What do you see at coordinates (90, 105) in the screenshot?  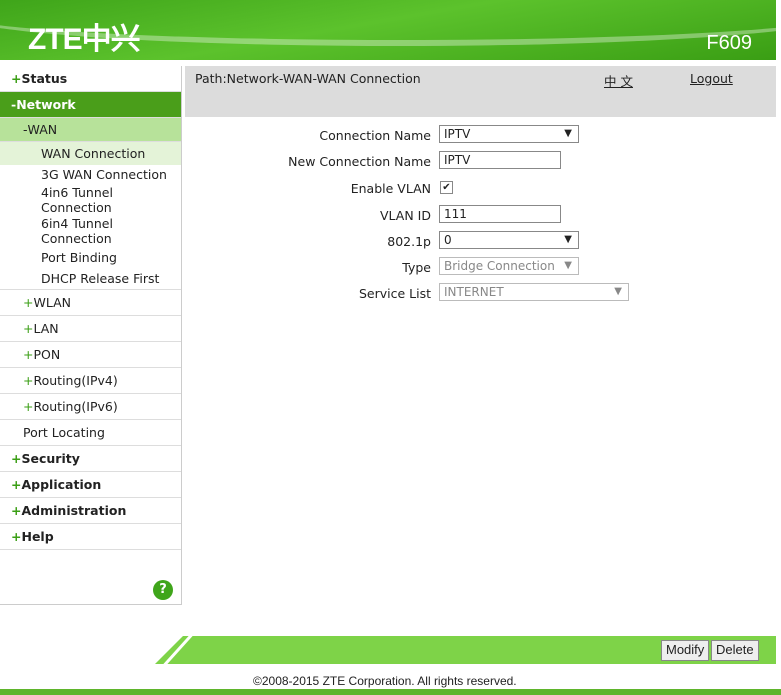 I see `sidebar-item-network: - Network` at bounding box center [90, 105].